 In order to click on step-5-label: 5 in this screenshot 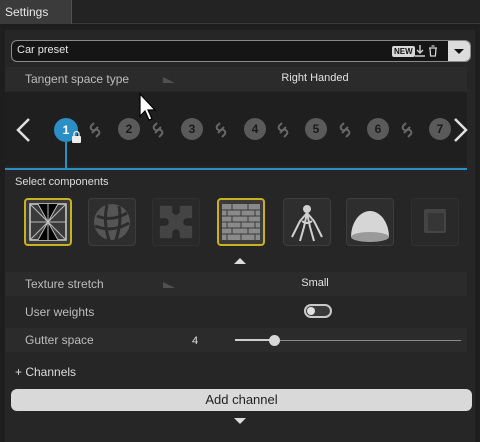, I will do `click(316, 129)`.